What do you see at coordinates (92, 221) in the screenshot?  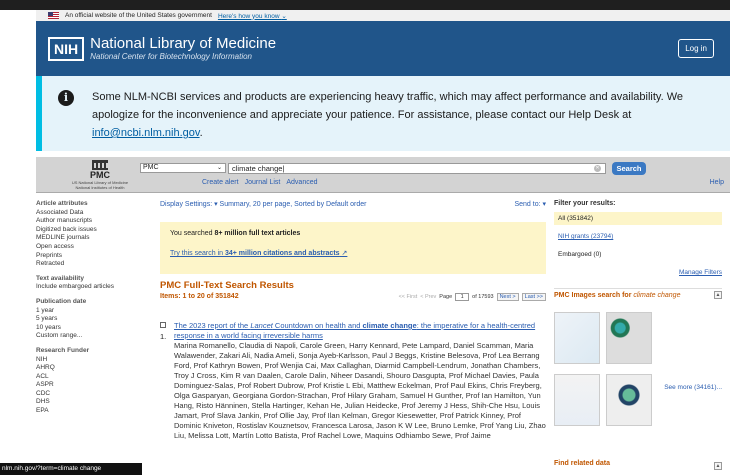 I see `filter-option: Author manuscripts` at bounding box center [92, 221].